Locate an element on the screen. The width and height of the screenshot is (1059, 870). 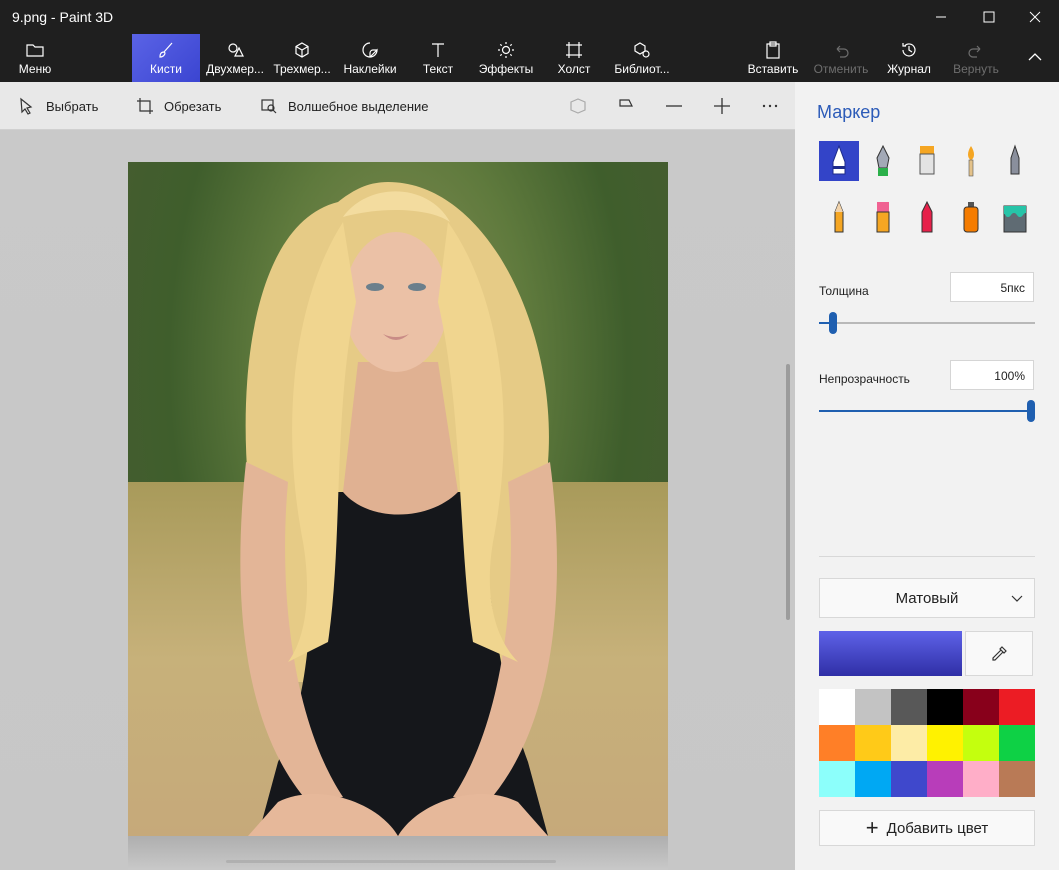
opacity-input: 100% is located at coordinates (992, 375).